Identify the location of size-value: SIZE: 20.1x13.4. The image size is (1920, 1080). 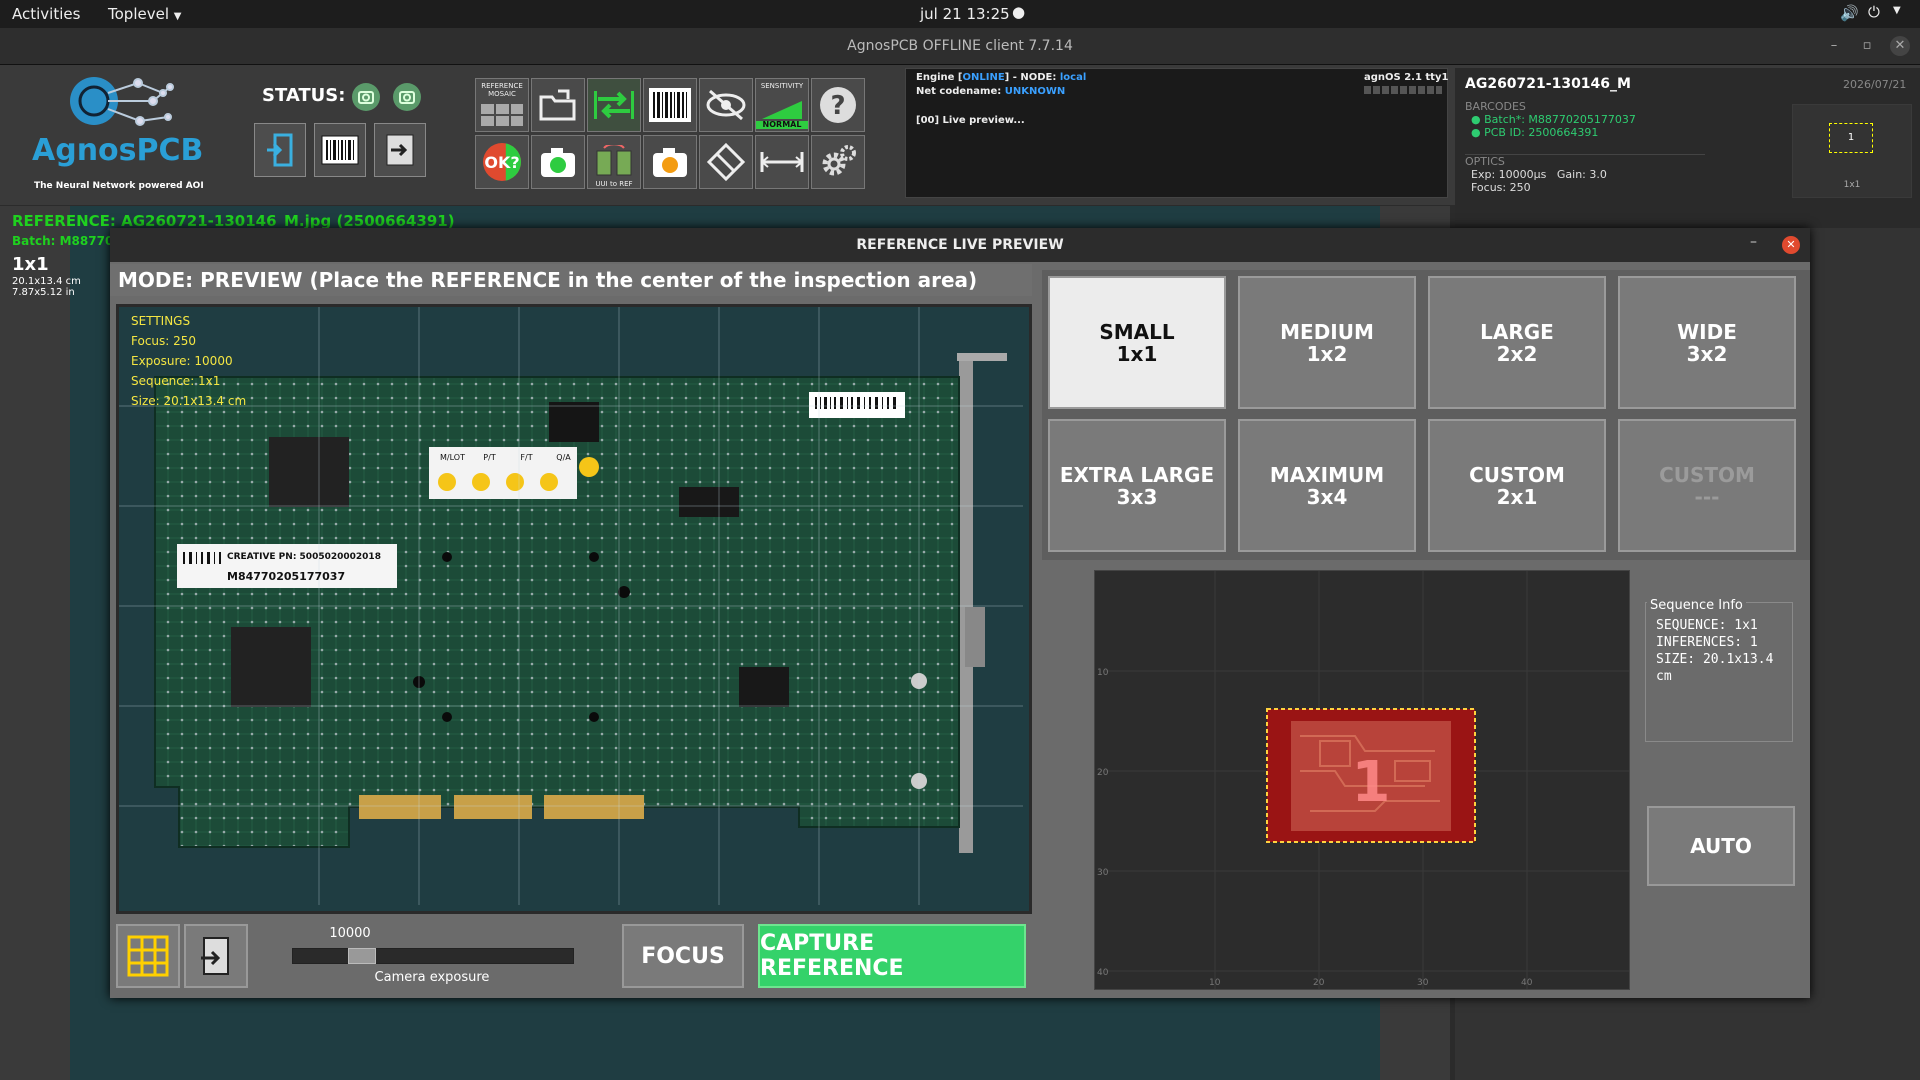
(1715, 659).